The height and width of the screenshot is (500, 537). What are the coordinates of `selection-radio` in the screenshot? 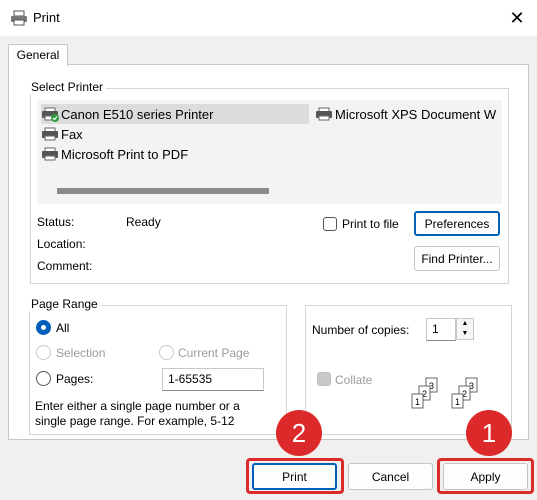 It's located at (43, 352).